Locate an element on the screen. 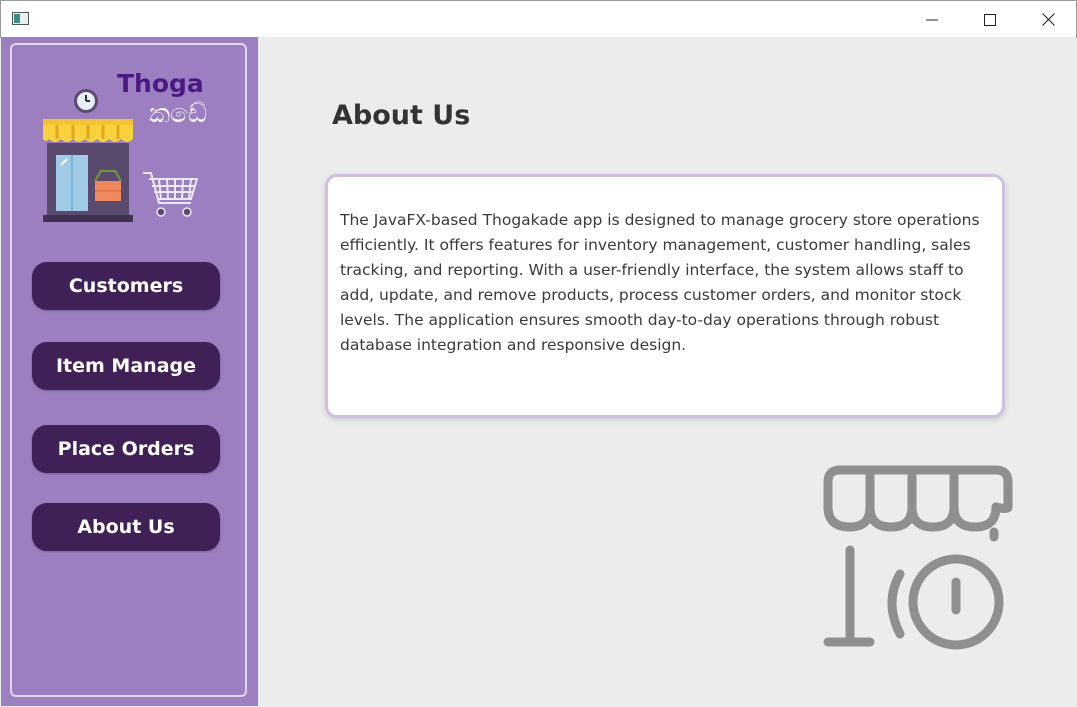  close-button is located at coordinates (1048, 19).